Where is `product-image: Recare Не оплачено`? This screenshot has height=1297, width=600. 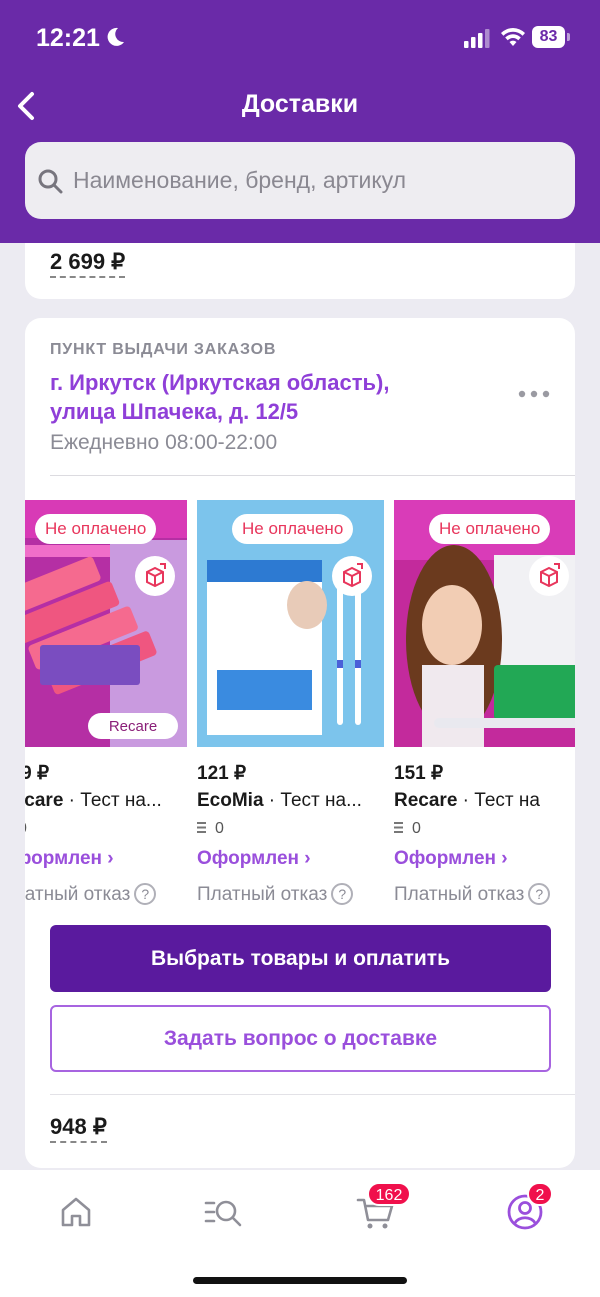 product-image: Recare Не оплачено is located at coordinates (106, 623).